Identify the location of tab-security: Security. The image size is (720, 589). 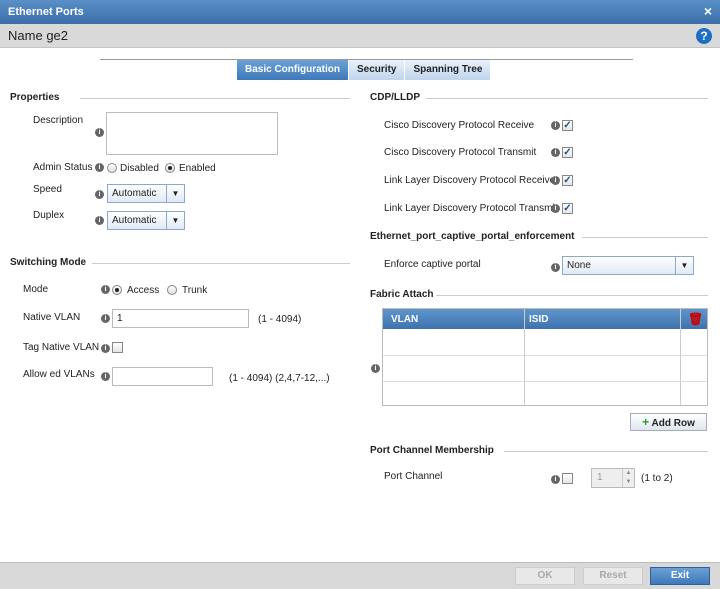
(377, 70).